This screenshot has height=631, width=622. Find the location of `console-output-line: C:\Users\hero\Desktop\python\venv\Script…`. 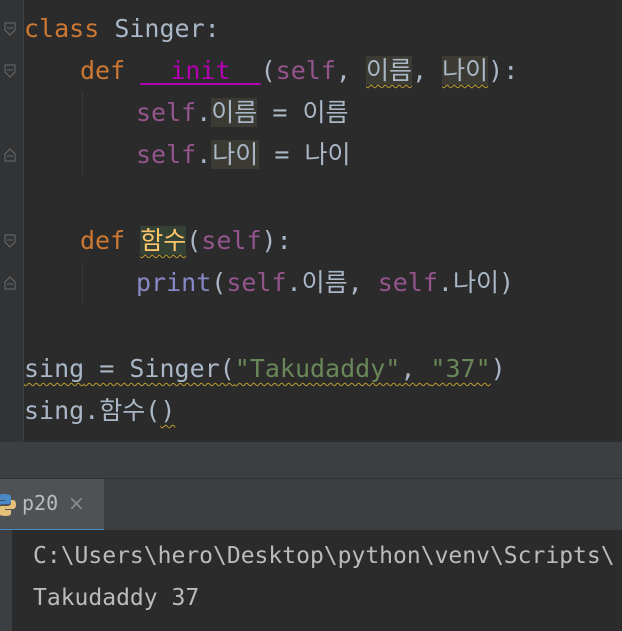

console-output-line: C:\Users\hero\Desktop\python\venv\Script… is located at coordinates (324, 556).